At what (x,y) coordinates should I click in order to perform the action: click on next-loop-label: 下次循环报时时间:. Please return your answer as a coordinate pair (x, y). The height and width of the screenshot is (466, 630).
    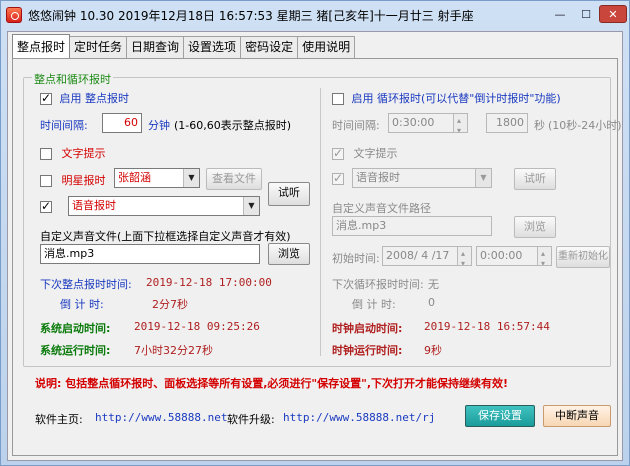
    Looking at the image, I should click on (378, 284).